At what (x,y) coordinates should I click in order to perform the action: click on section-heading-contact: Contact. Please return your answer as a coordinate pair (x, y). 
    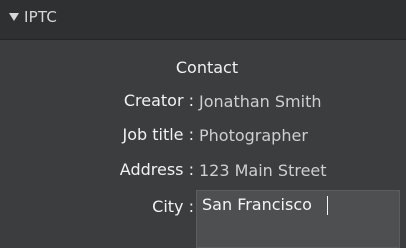
    Looking at the image, I should click on (207, 67).